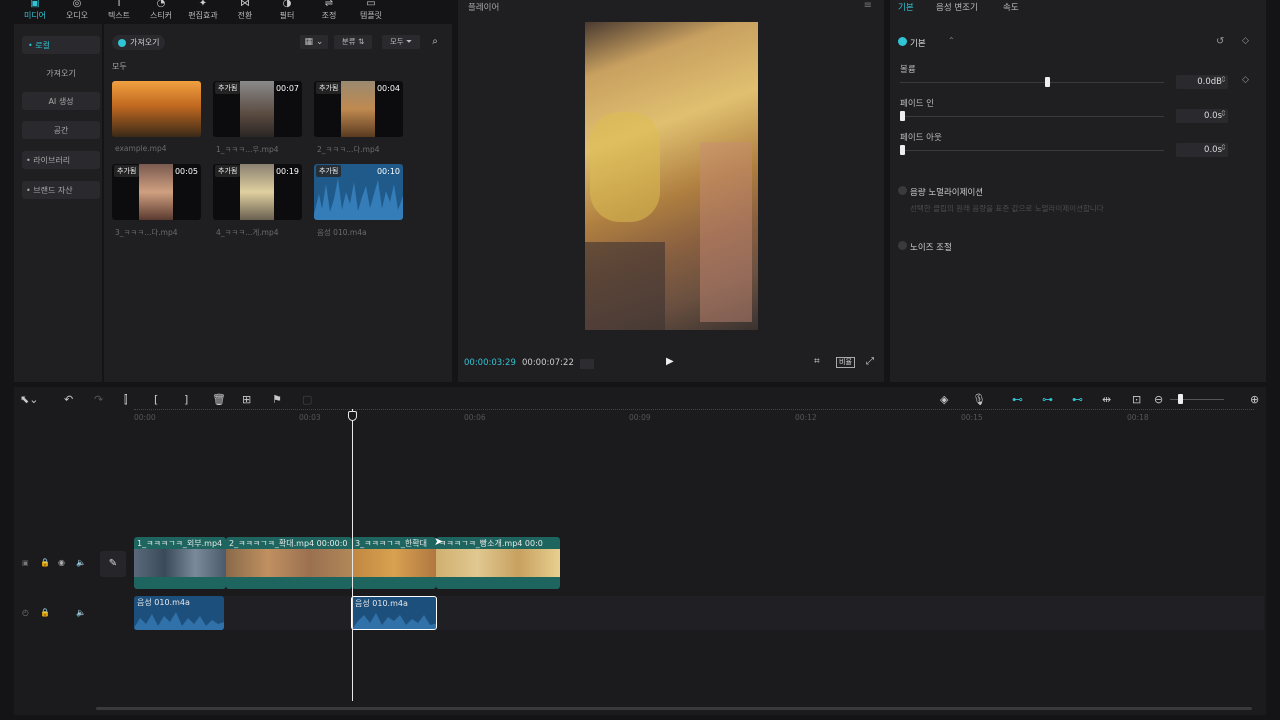 The image size is (1280, 720). Describe the element at coordinates (394, 613) in the screenshot. I see `audio-clip-selected: 음성 010.m4a` at that location.